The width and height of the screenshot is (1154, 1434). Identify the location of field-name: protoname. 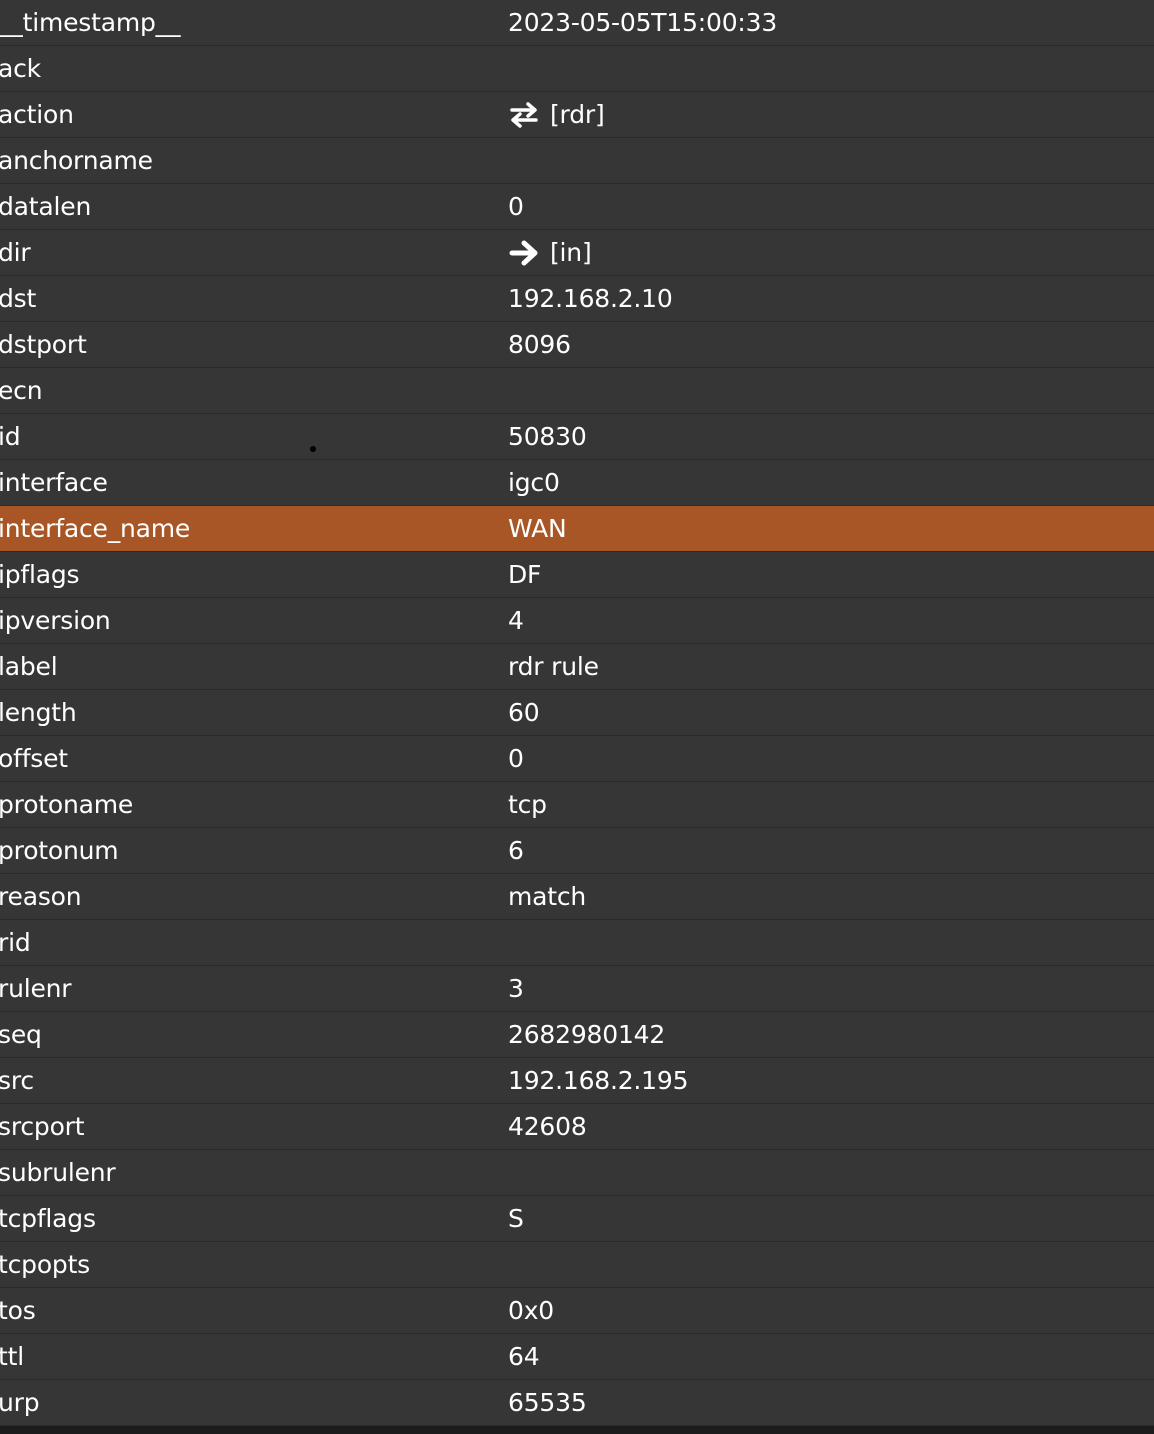
(67, 804).